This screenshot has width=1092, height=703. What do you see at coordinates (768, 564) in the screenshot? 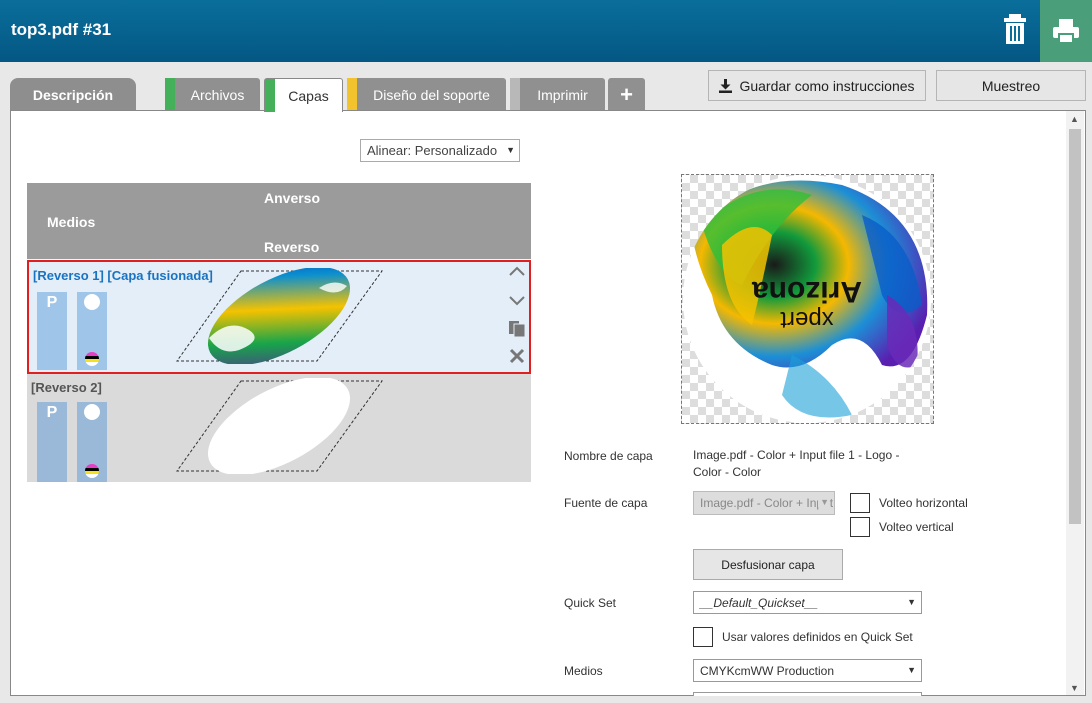
I see `desfusionar-capa-button: Desfusionar capa` at bounding box center [768, 564].